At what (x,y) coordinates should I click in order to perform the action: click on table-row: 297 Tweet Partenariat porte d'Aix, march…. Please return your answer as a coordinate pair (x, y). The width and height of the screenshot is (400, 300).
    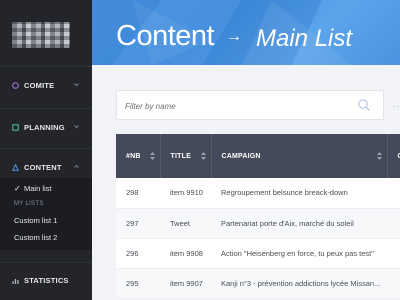
    Looking at the image, I should click on (258, 223).